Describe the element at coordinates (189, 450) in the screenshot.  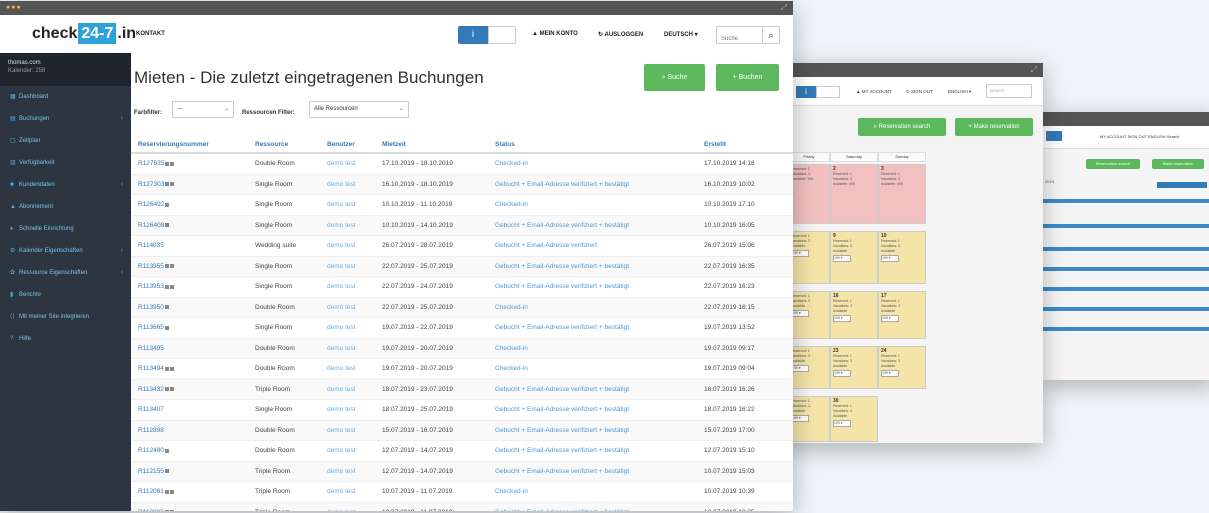
I see `reservation-number: R112480` at that location.